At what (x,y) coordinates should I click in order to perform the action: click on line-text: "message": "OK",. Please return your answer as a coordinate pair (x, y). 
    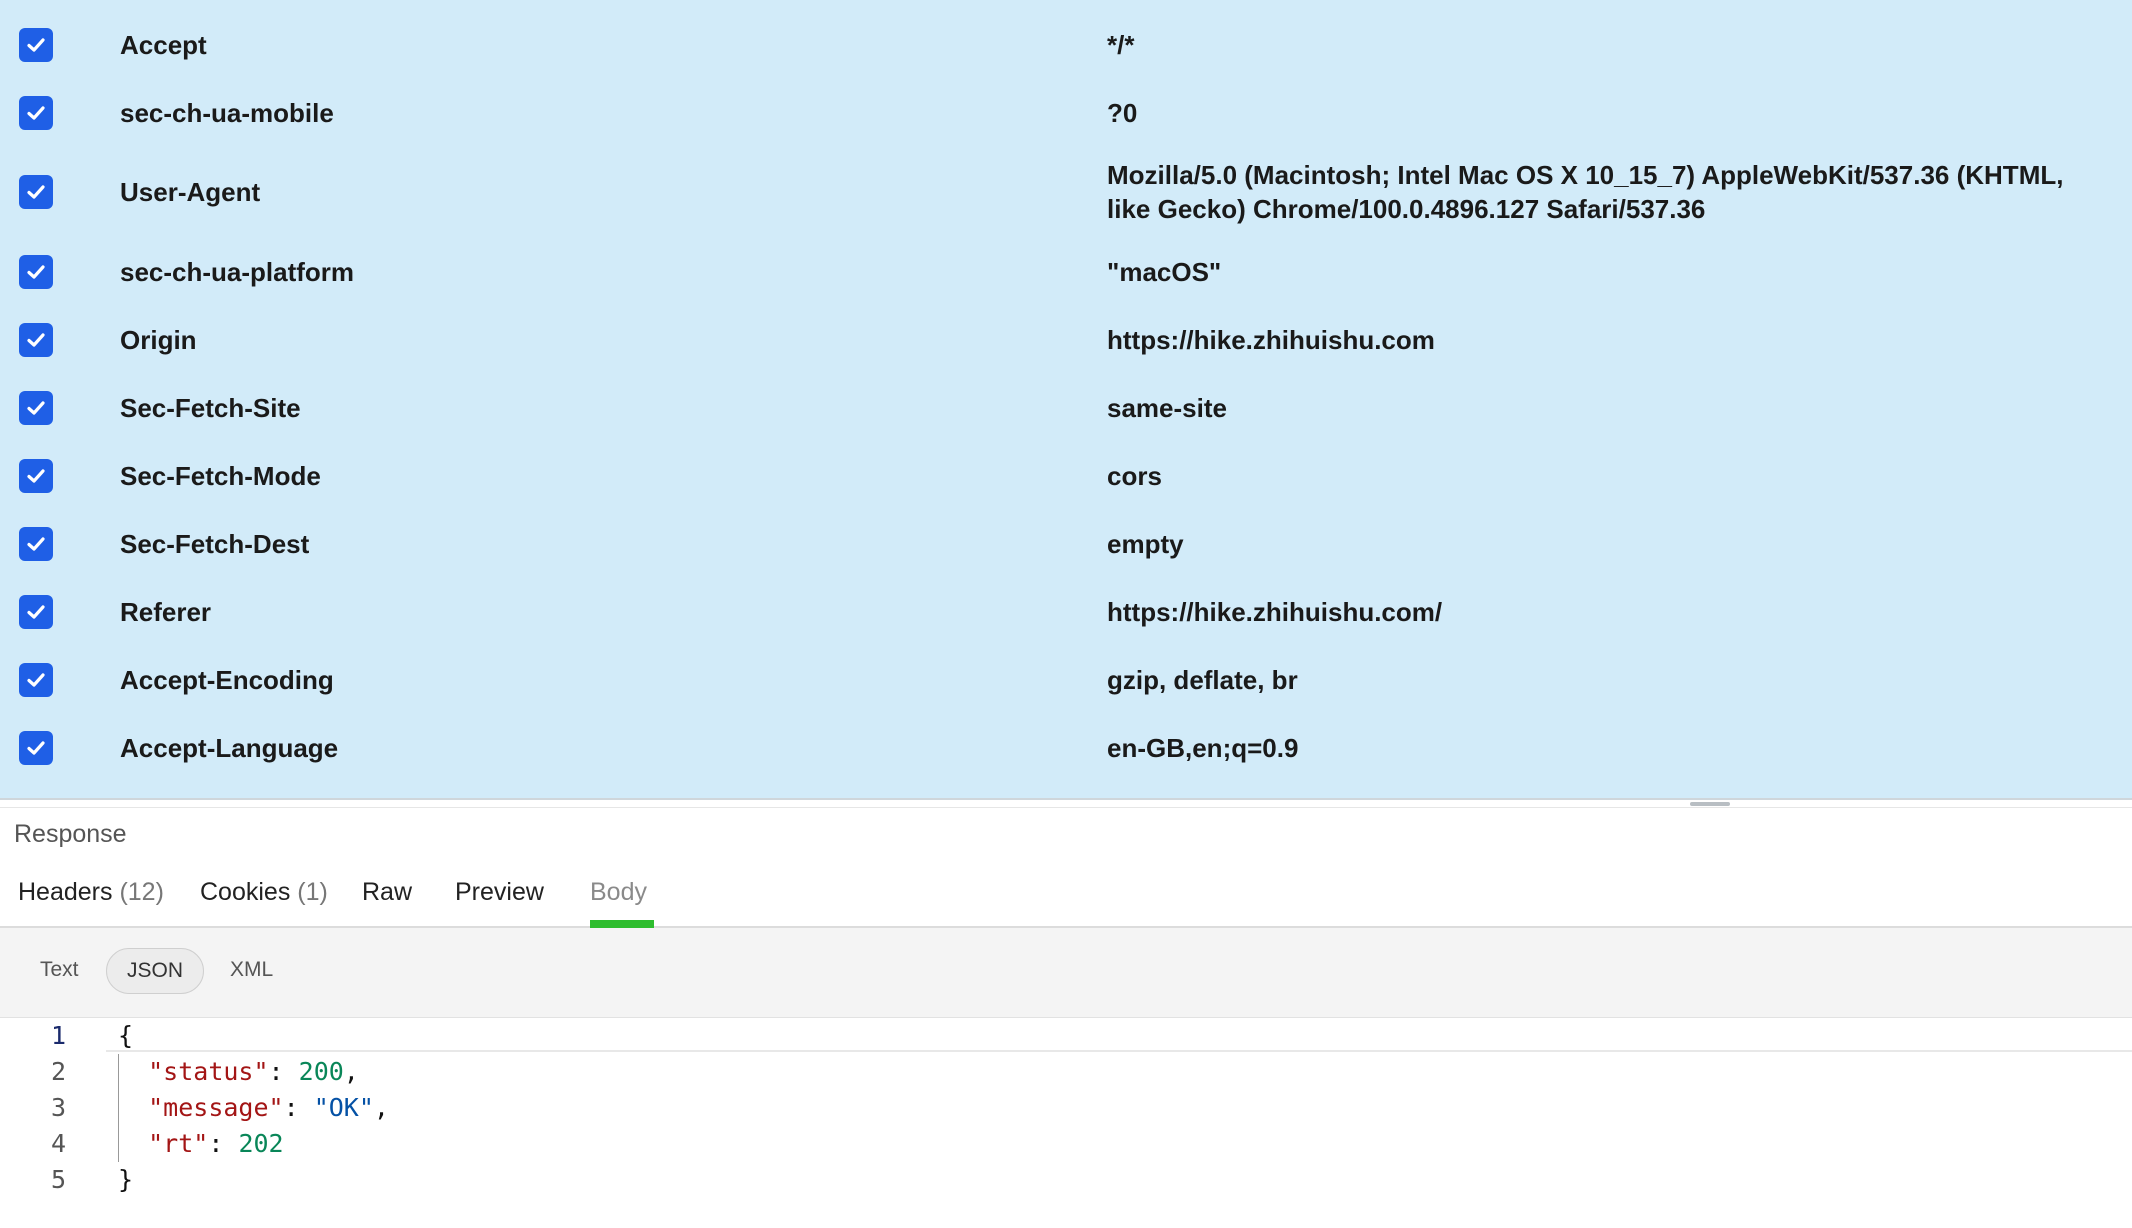
    Looking at the image, I should click on (268, 1107).